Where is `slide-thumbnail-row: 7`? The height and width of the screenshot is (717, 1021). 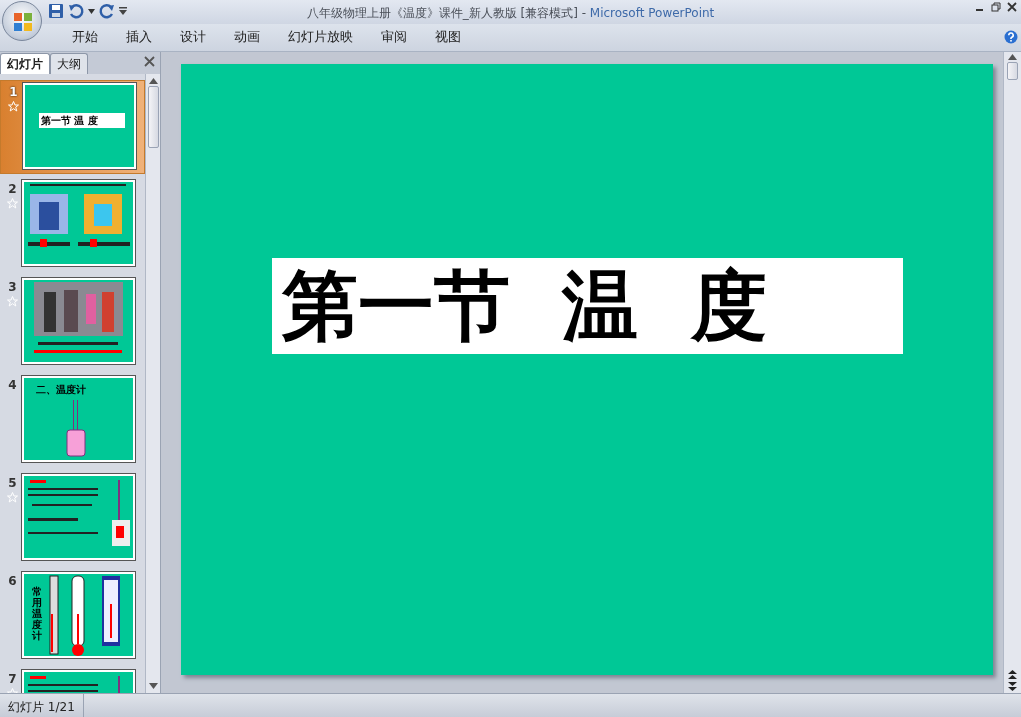 slide-thumbnail-row: 7 is located at coordinates (72, 680).